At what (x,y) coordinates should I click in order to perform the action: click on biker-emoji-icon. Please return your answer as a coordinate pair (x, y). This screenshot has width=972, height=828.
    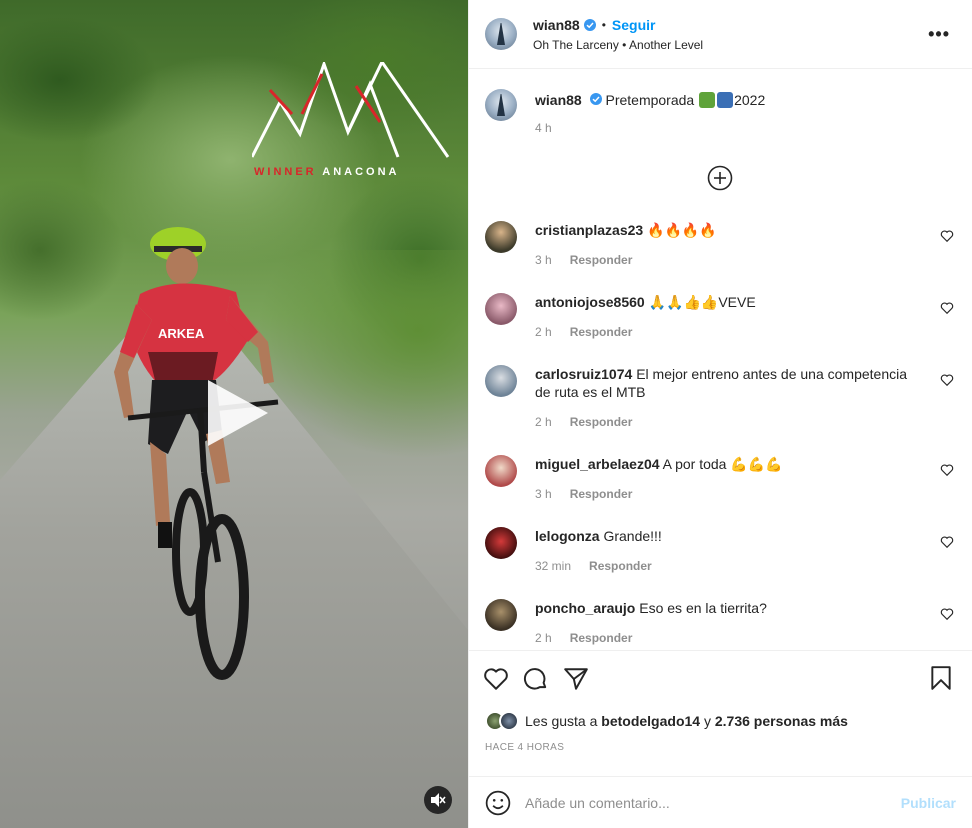
    Looking at the image, I should click on (707, 100).